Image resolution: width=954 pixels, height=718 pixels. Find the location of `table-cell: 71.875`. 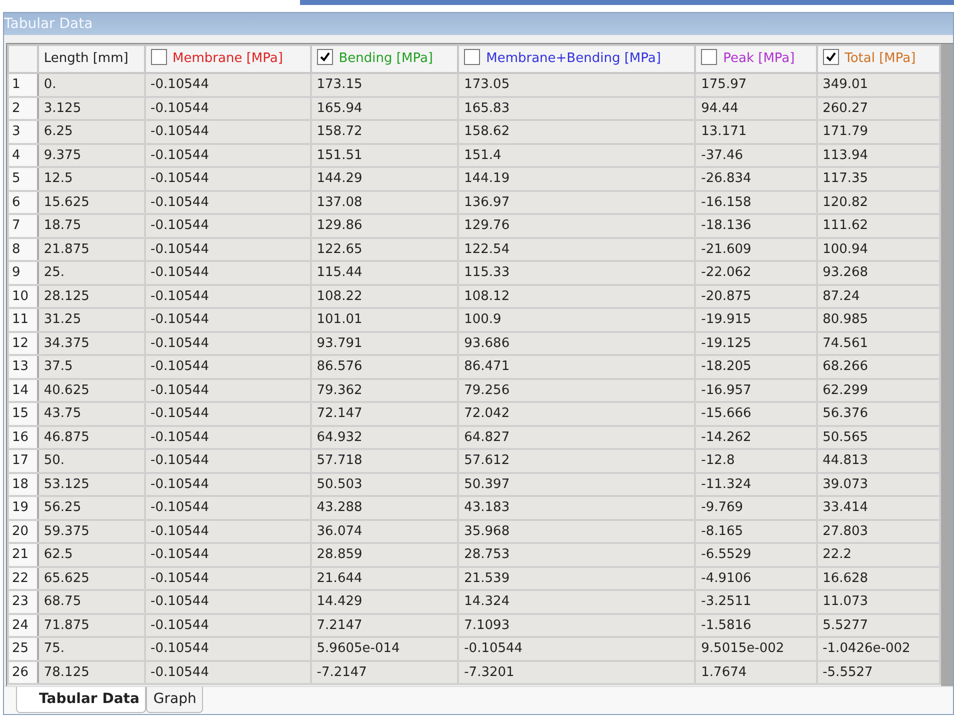

table-cell: 71.875 is located at coordinates (91, 625).